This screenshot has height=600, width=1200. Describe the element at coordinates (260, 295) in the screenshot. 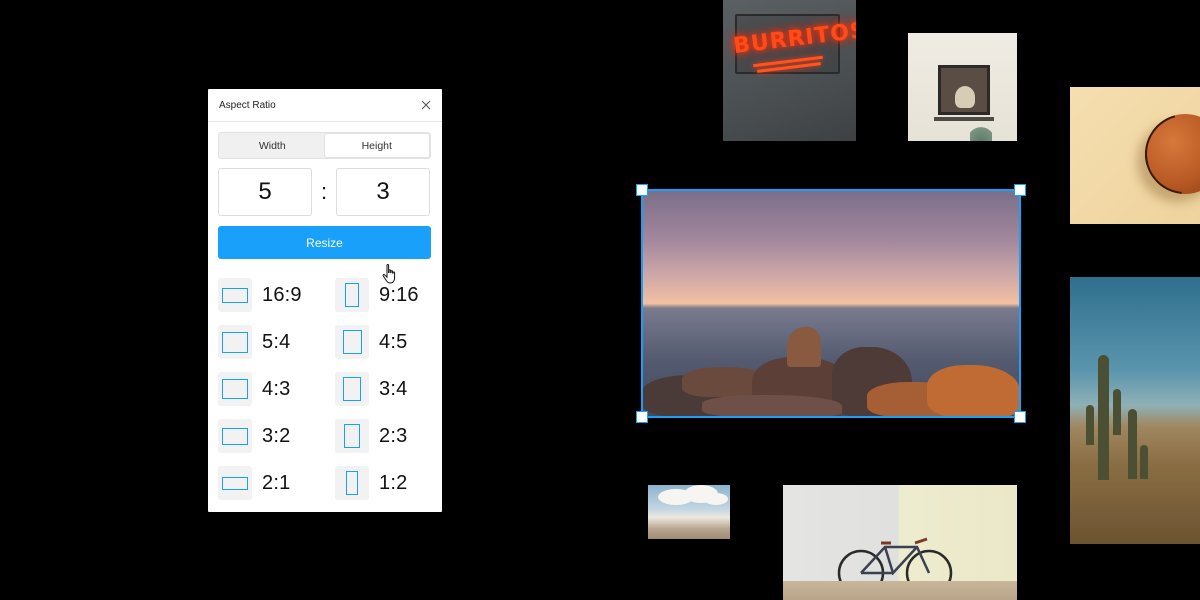

I see `preset-16-9: 16:9` at that location.